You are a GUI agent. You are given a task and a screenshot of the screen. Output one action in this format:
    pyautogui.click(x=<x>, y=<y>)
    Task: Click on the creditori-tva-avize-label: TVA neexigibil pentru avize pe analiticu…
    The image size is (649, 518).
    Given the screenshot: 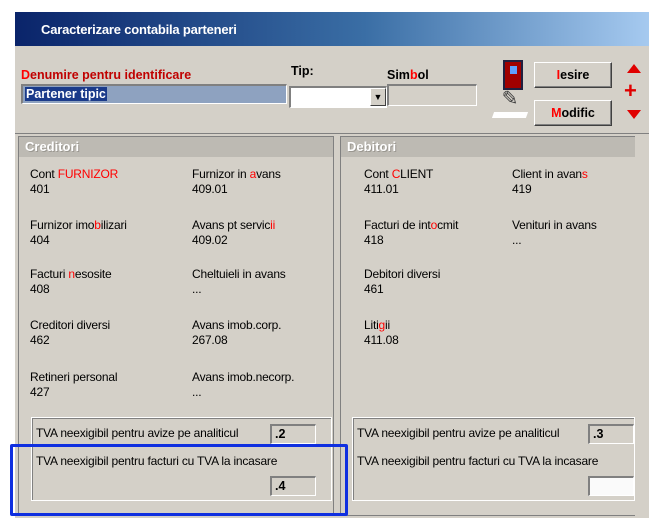 What is the action you would take?
    pyautogui.click(x=137, y=433)
    